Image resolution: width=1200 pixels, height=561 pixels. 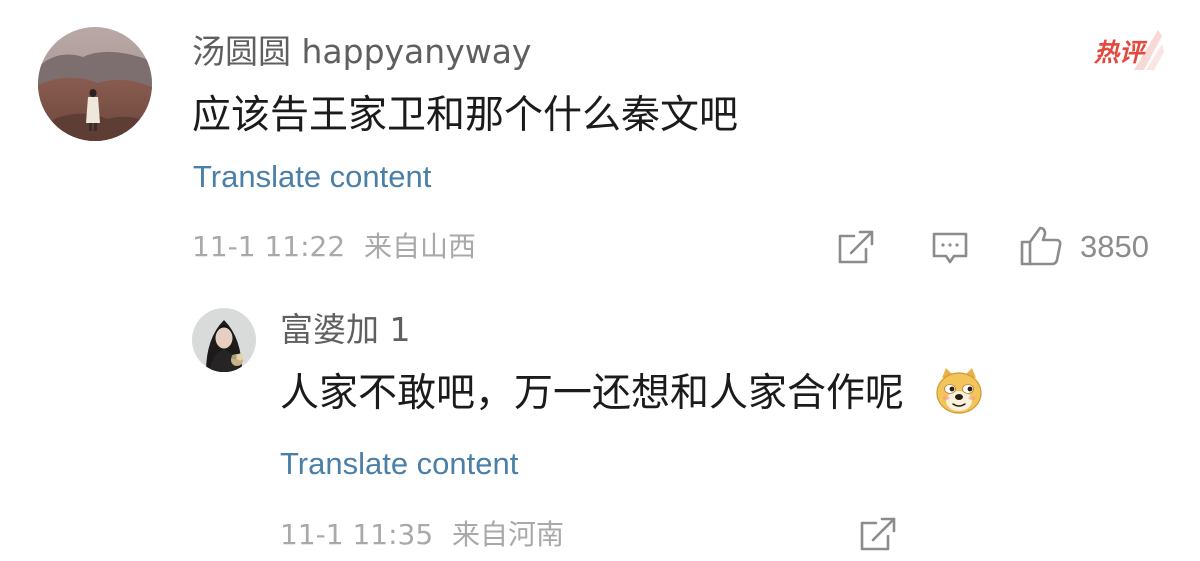 I want to click on reply-avatar, so click(x=224, y=340).